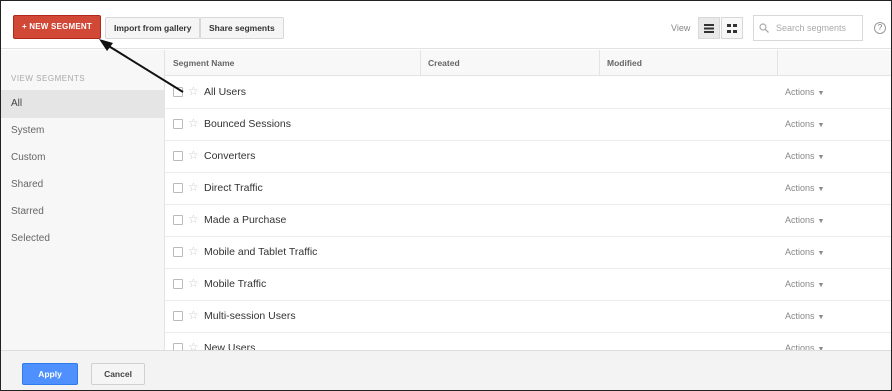 The image size is (892, 391). Describe the element at coordinates (528, 253) in the screenshot. I see `table-row: ☆ Mobile and Tablet Traffic Actions ▼` at that location.